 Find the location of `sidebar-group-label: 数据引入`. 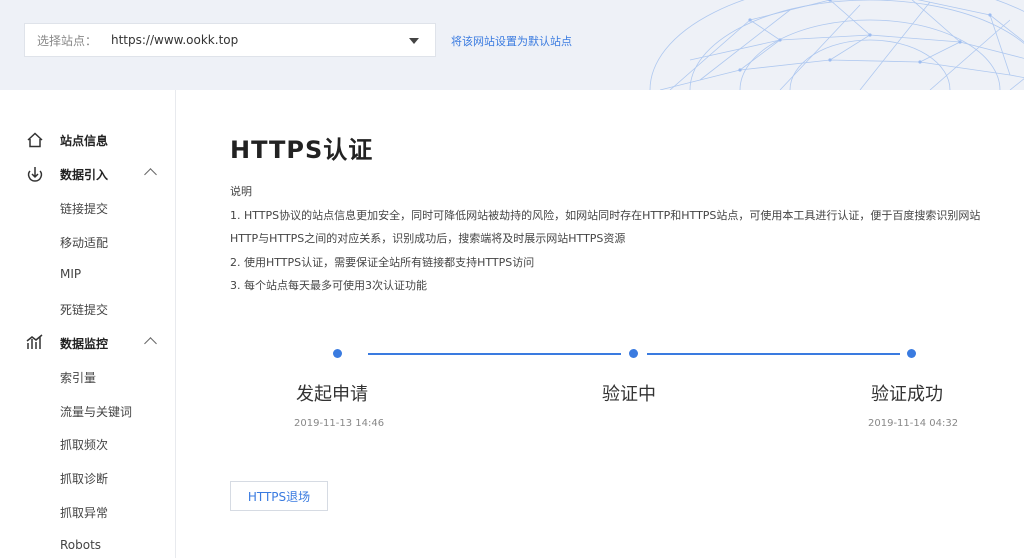

sidebar-group-label: 数据引入 is located at coordinates (84, 175).